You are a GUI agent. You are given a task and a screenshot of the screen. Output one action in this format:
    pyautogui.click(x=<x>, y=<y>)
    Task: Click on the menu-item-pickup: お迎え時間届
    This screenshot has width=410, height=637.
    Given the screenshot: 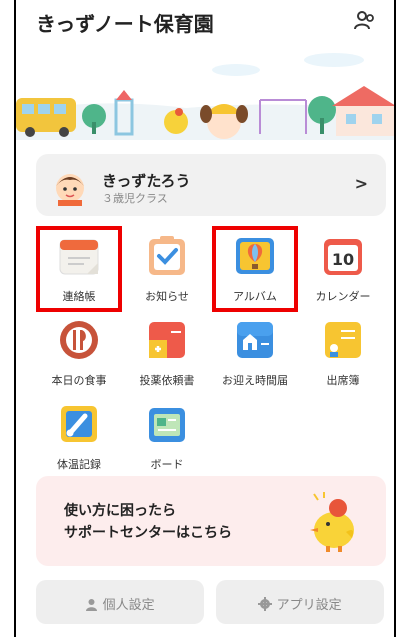 What is the action you would take?
    pyautogui.click(x=255, y=355)
    